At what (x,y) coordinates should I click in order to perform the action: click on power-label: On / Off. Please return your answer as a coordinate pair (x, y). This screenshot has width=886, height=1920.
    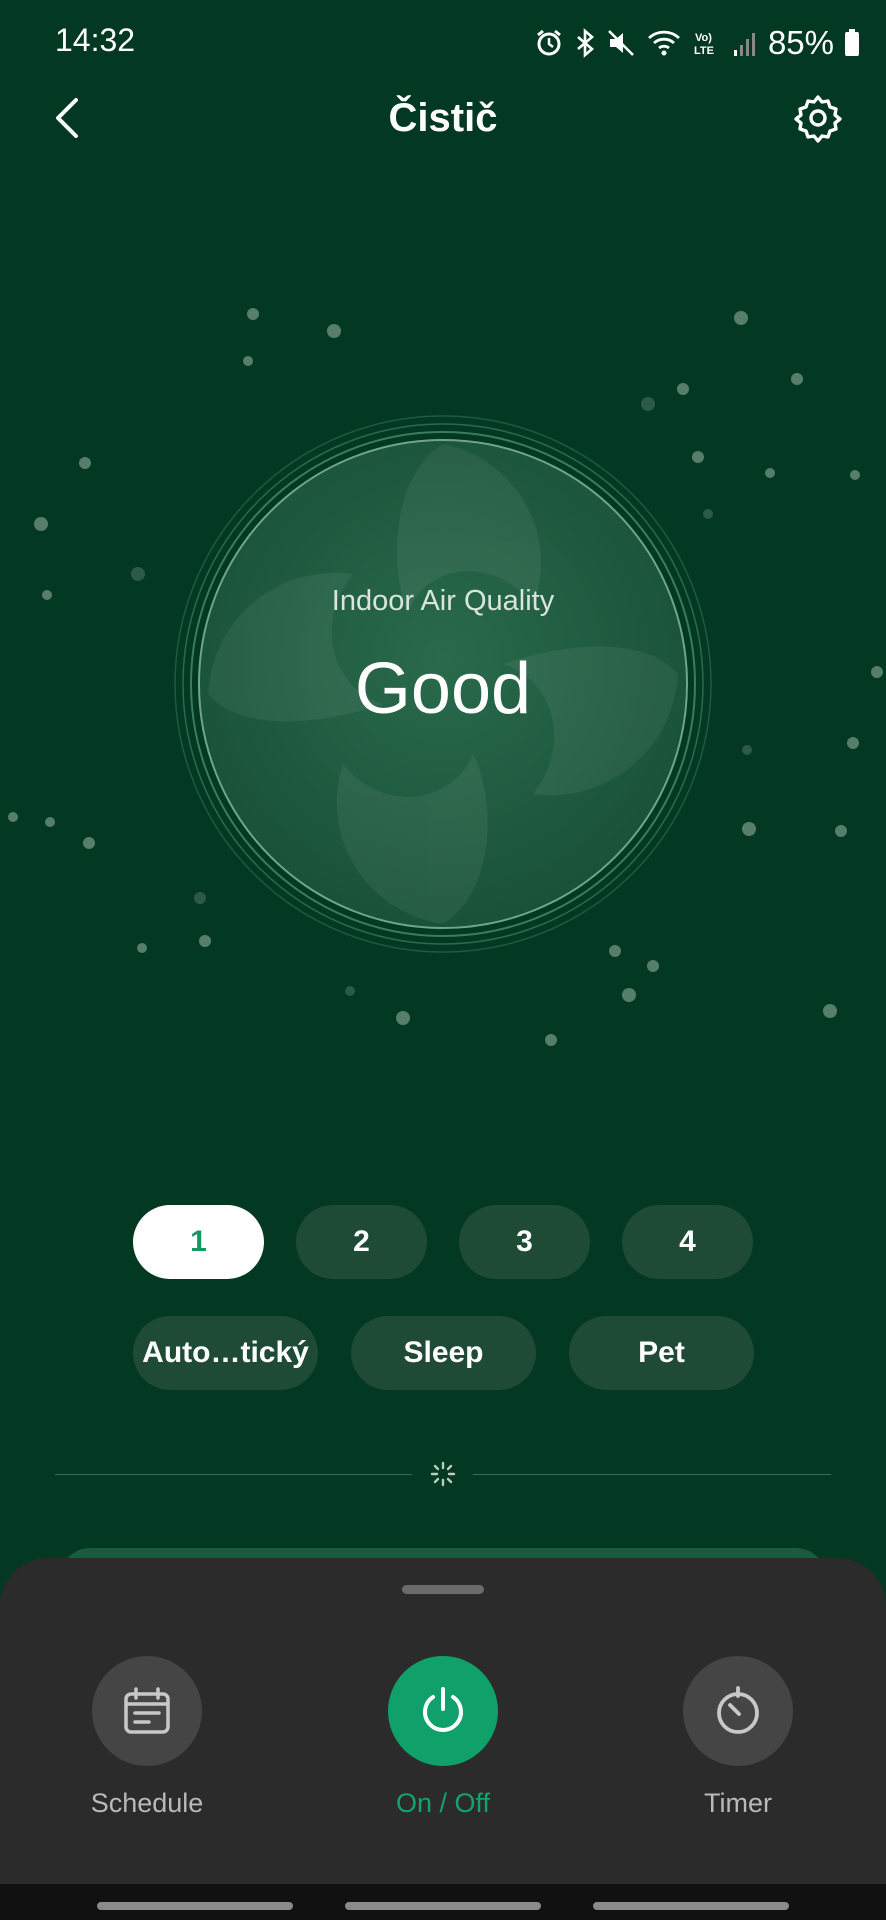
    Looking at the image, I should click on (443, 1803).